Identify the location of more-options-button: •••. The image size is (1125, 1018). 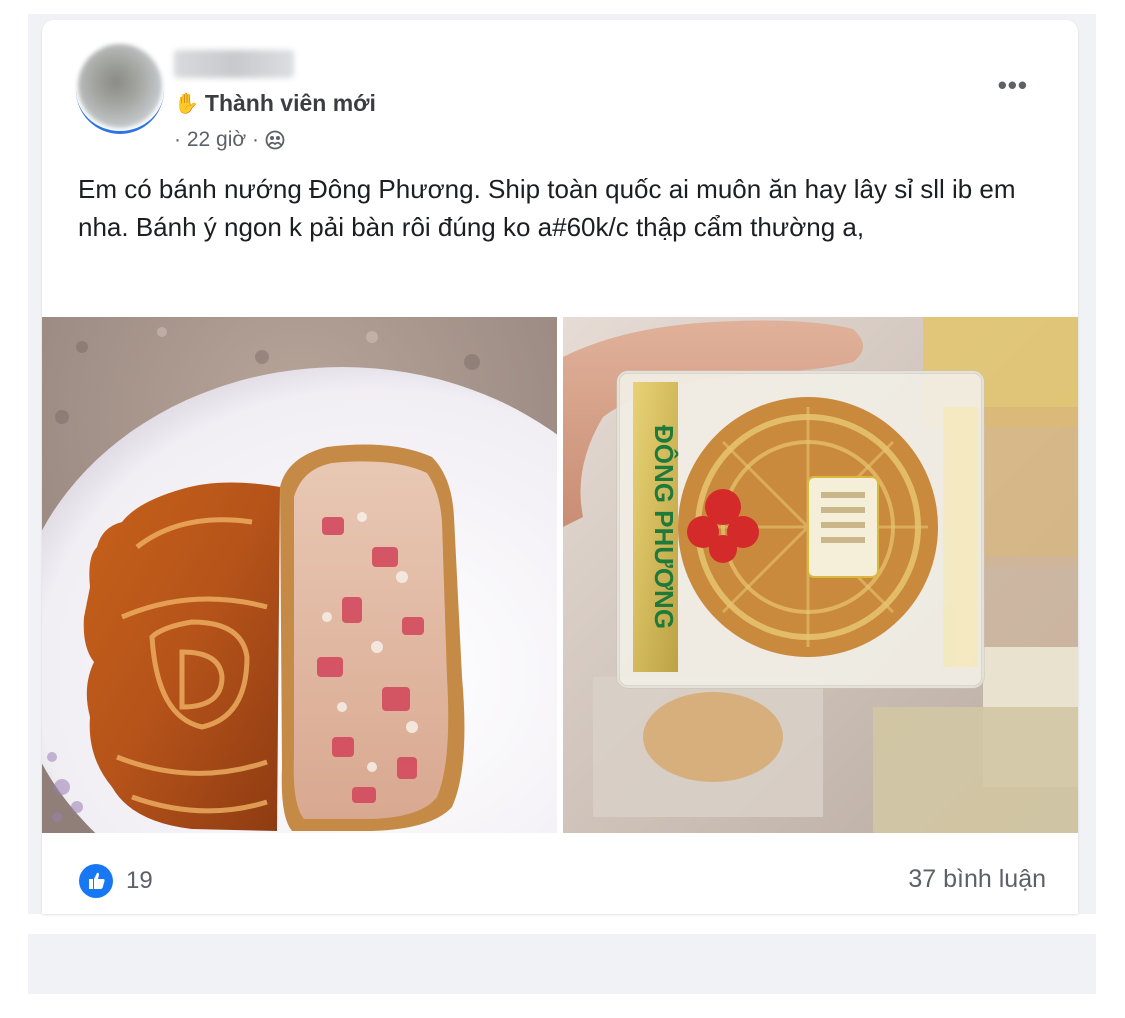
(1013, 85).